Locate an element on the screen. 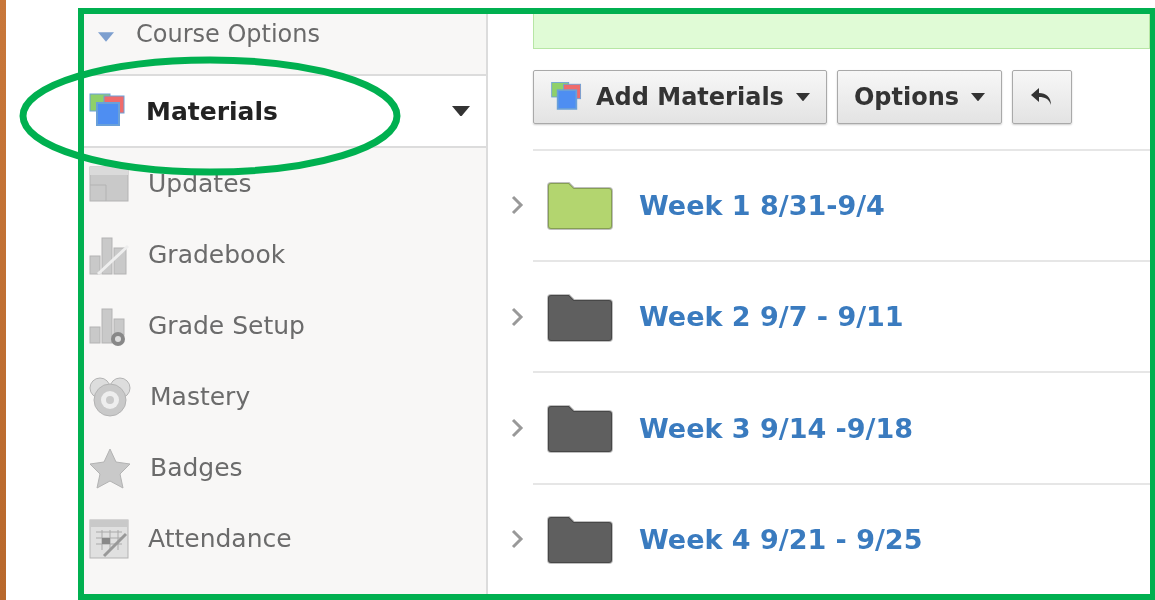  dropdown-button: Add Materials is located at coordinates (680, 96).